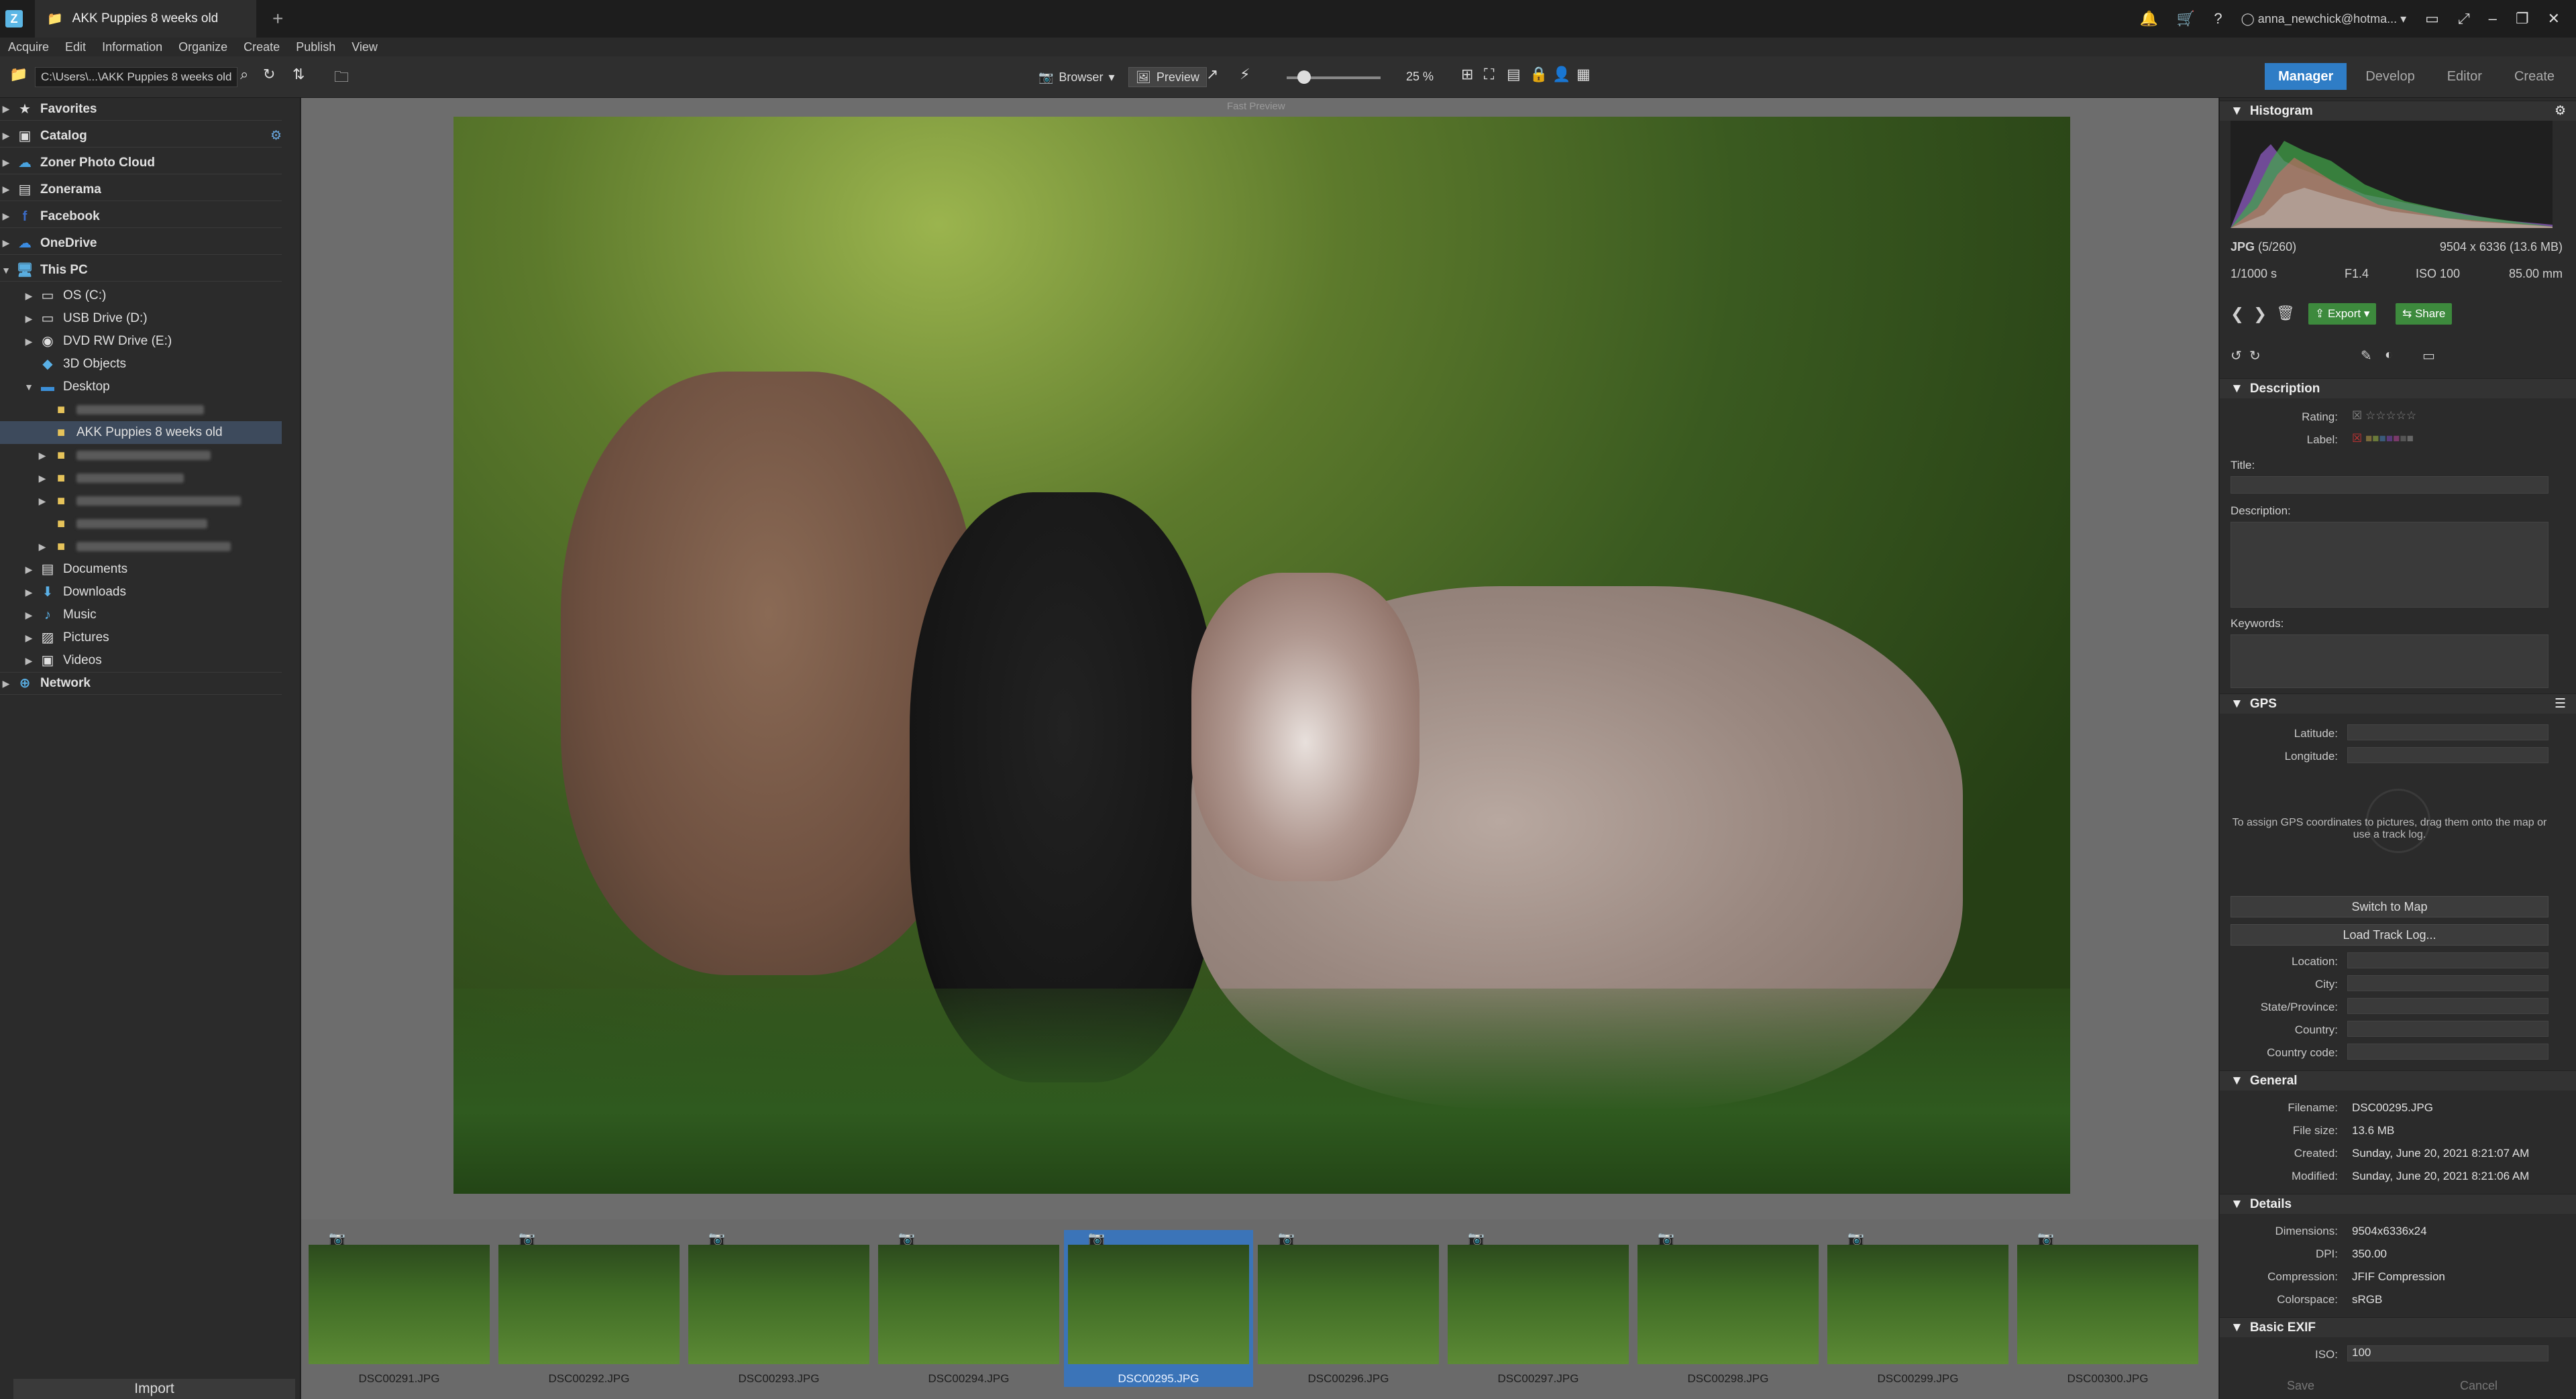 The height and width of the screenshot is (1399, 2576). I want to click on help-icon: ?, so click(2218, 18).